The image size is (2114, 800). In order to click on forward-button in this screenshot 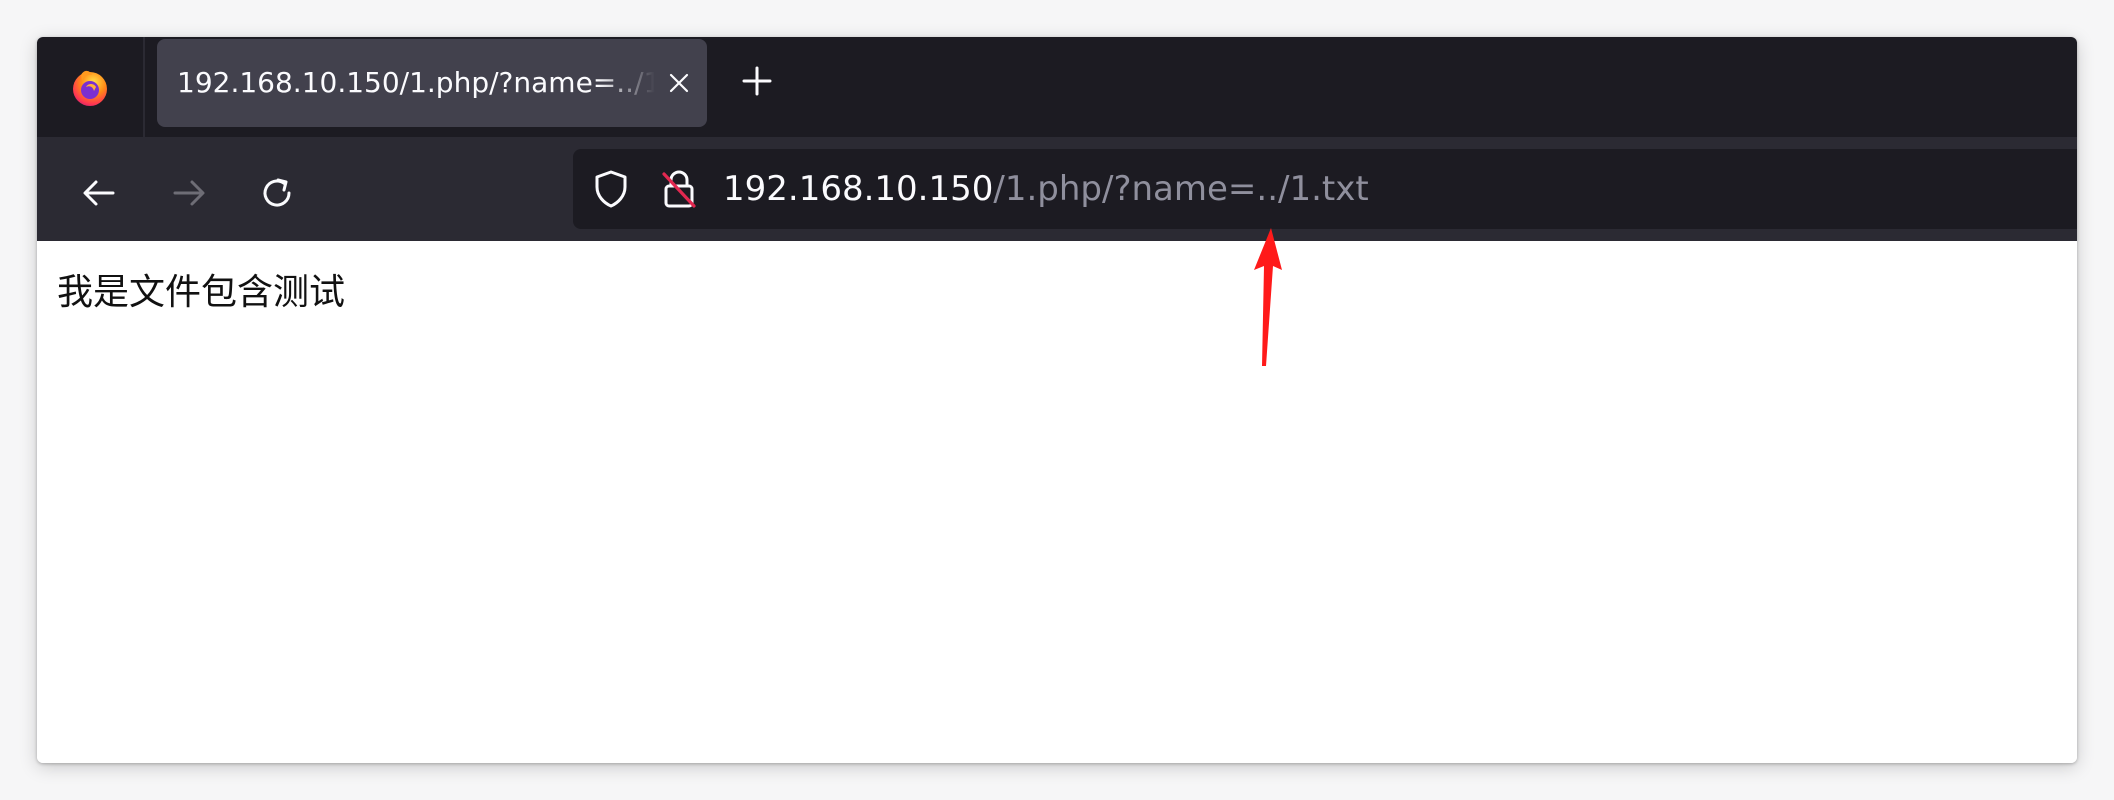, I will do `click(189, 193)`.